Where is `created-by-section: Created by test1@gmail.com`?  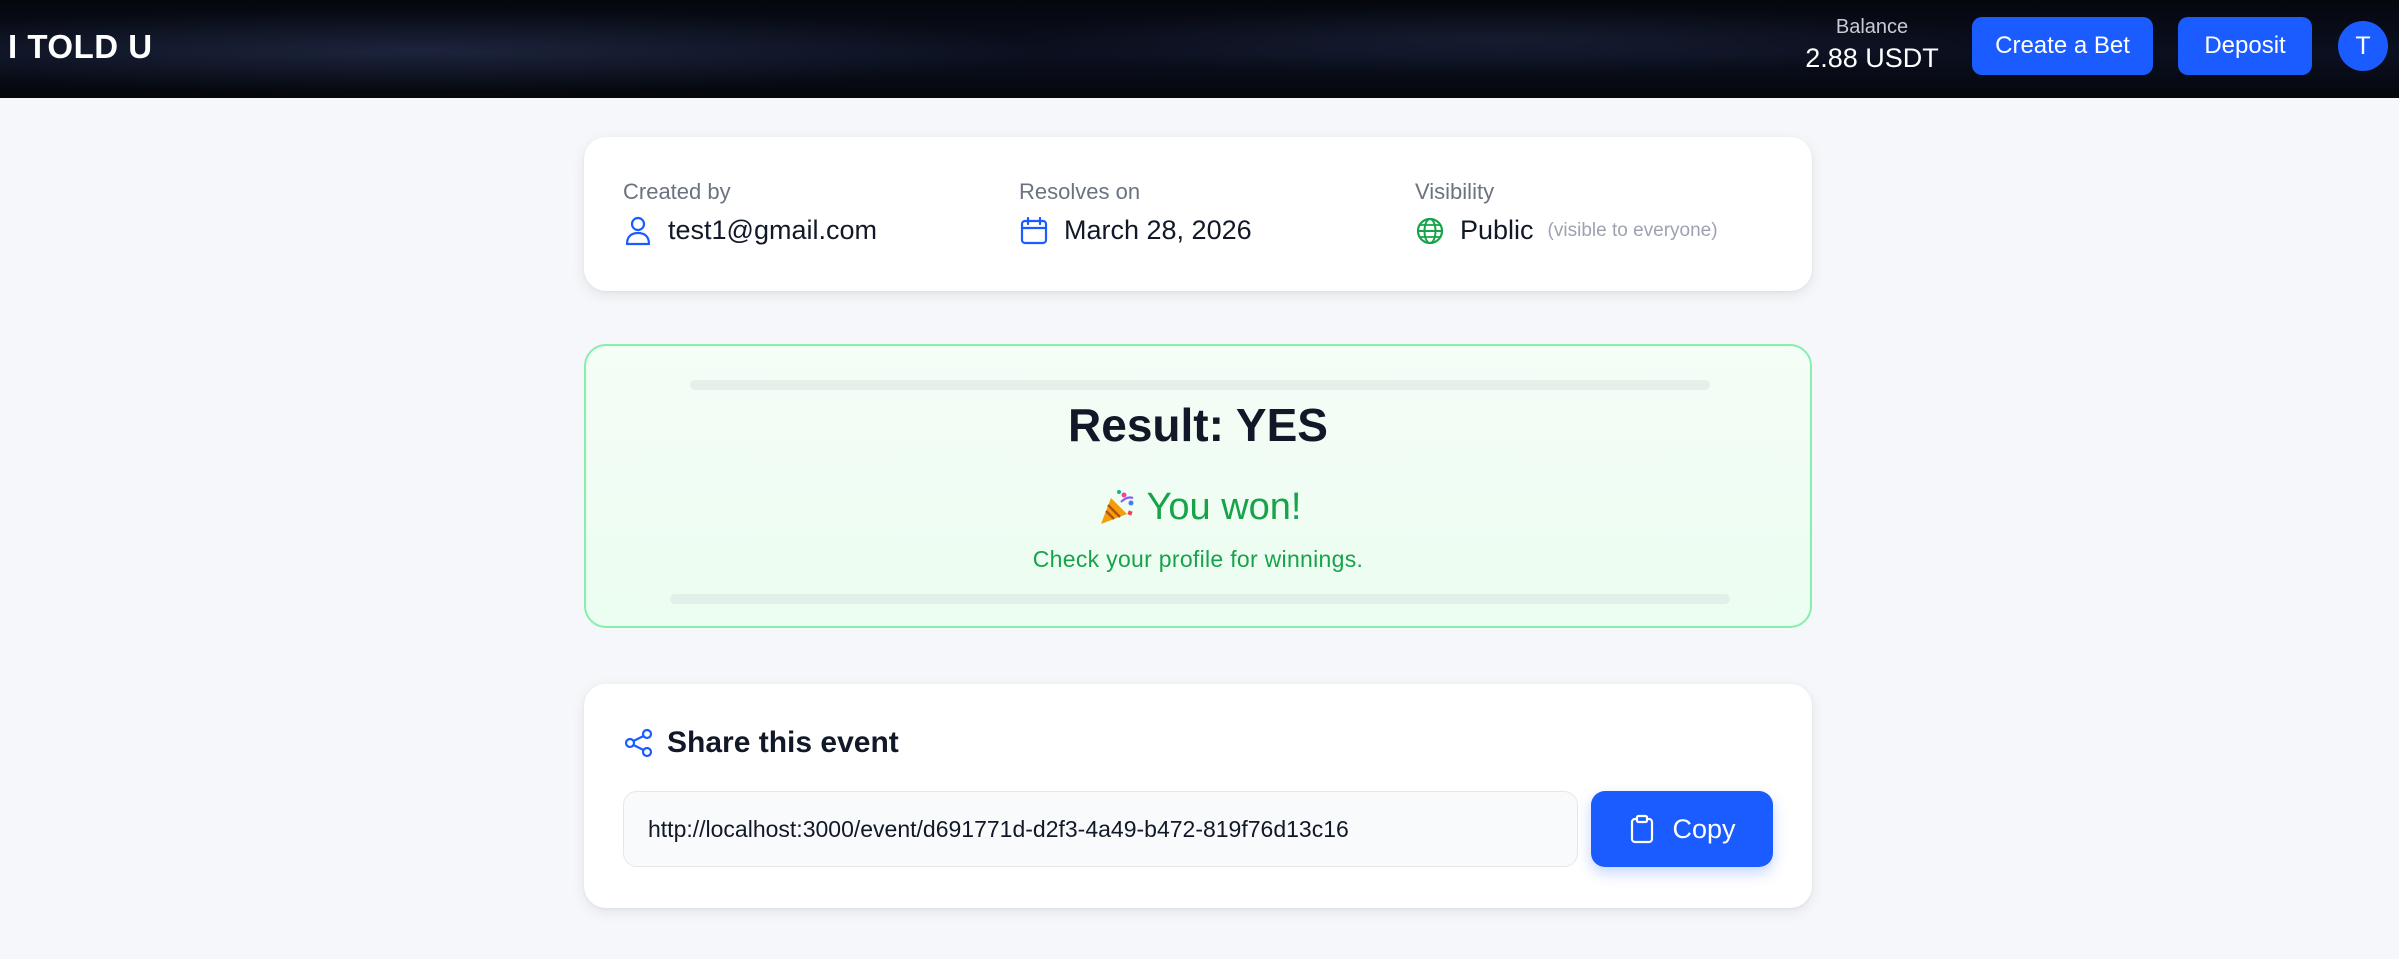
created-by-section: Created by test1@gmail.com is located at coordinates (750, 212).